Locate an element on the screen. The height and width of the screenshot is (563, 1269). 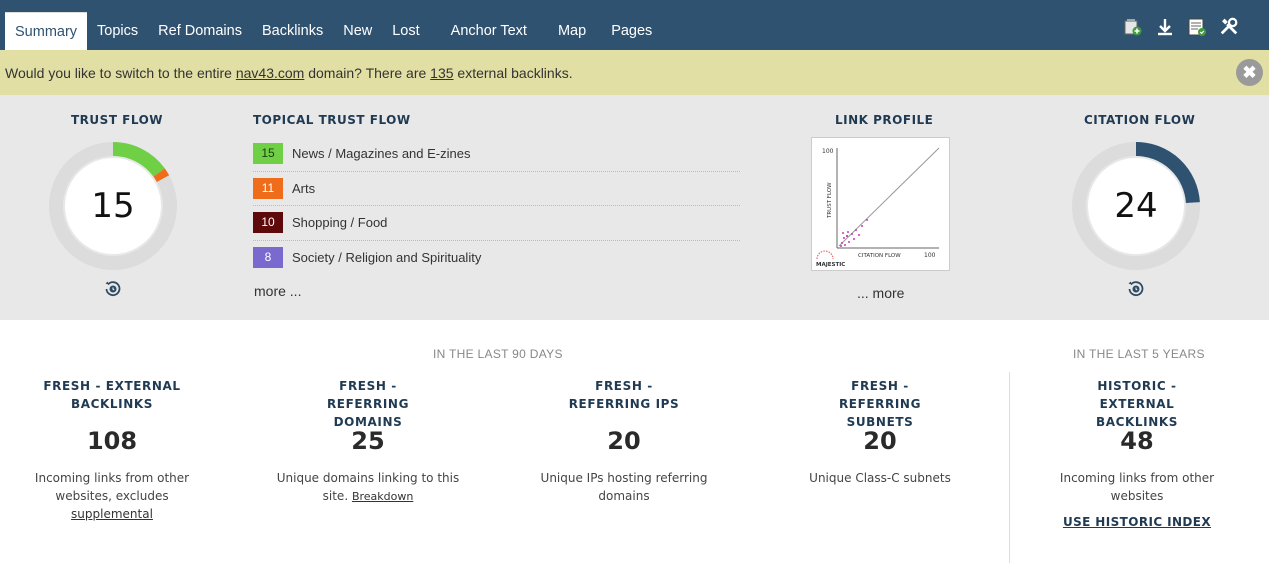
citation-flow-value: 24 is located at coordinates (1136, 206).